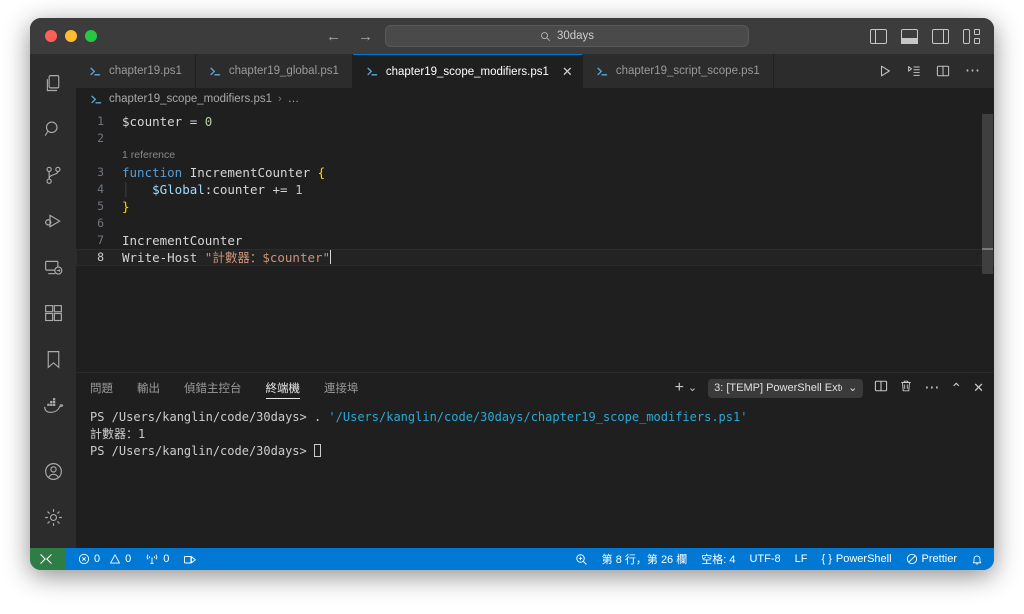  What do you see at coordinates (349, 36) in the screenshot?
I see `navigation-arrows: ← →` at bounding box center [349, 36].